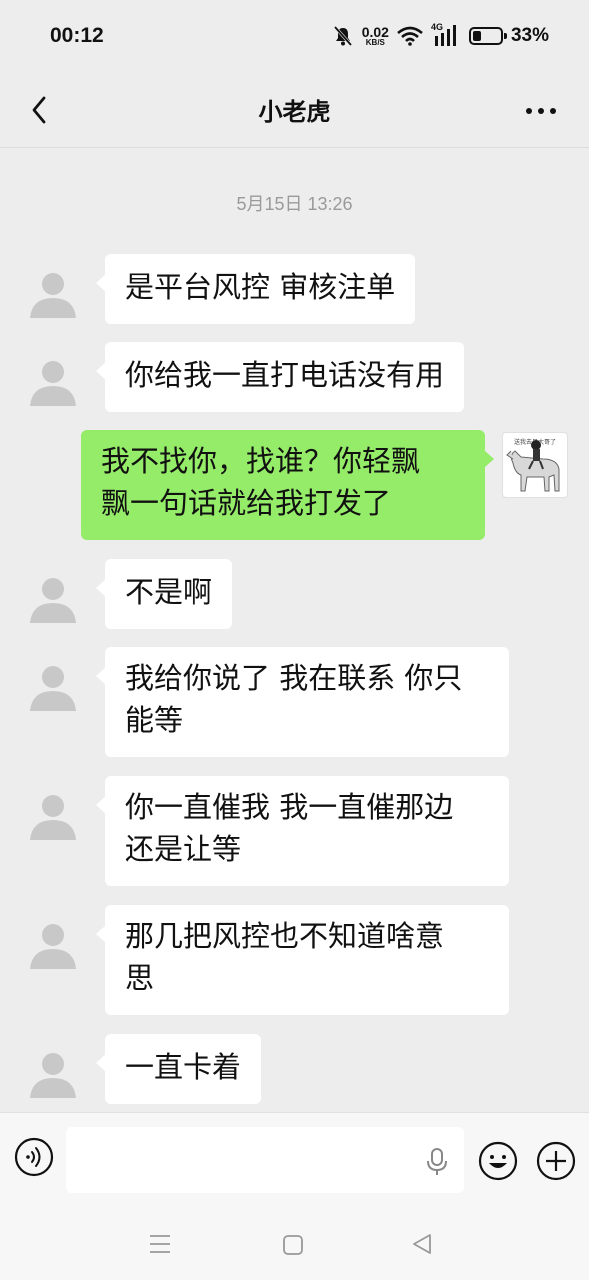  I want to click on home-button, so click(293, 1245).